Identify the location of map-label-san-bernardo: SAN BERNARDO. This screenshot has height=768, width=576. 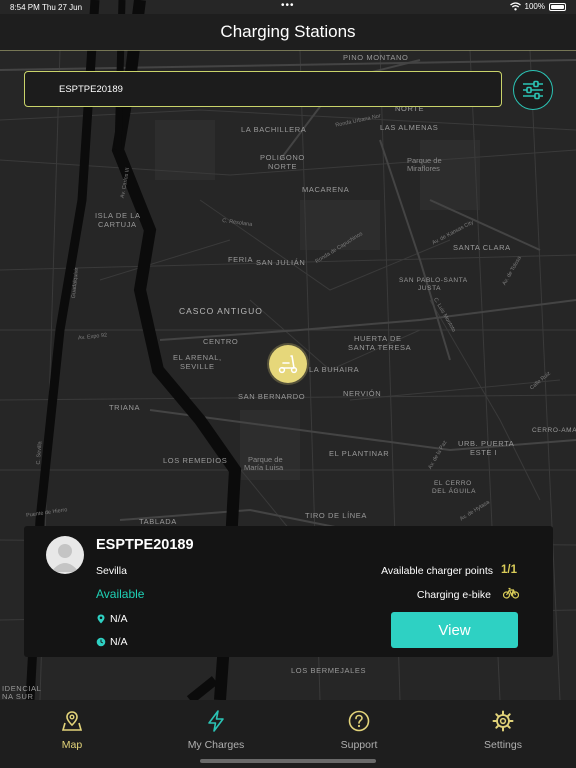
(272, 396).